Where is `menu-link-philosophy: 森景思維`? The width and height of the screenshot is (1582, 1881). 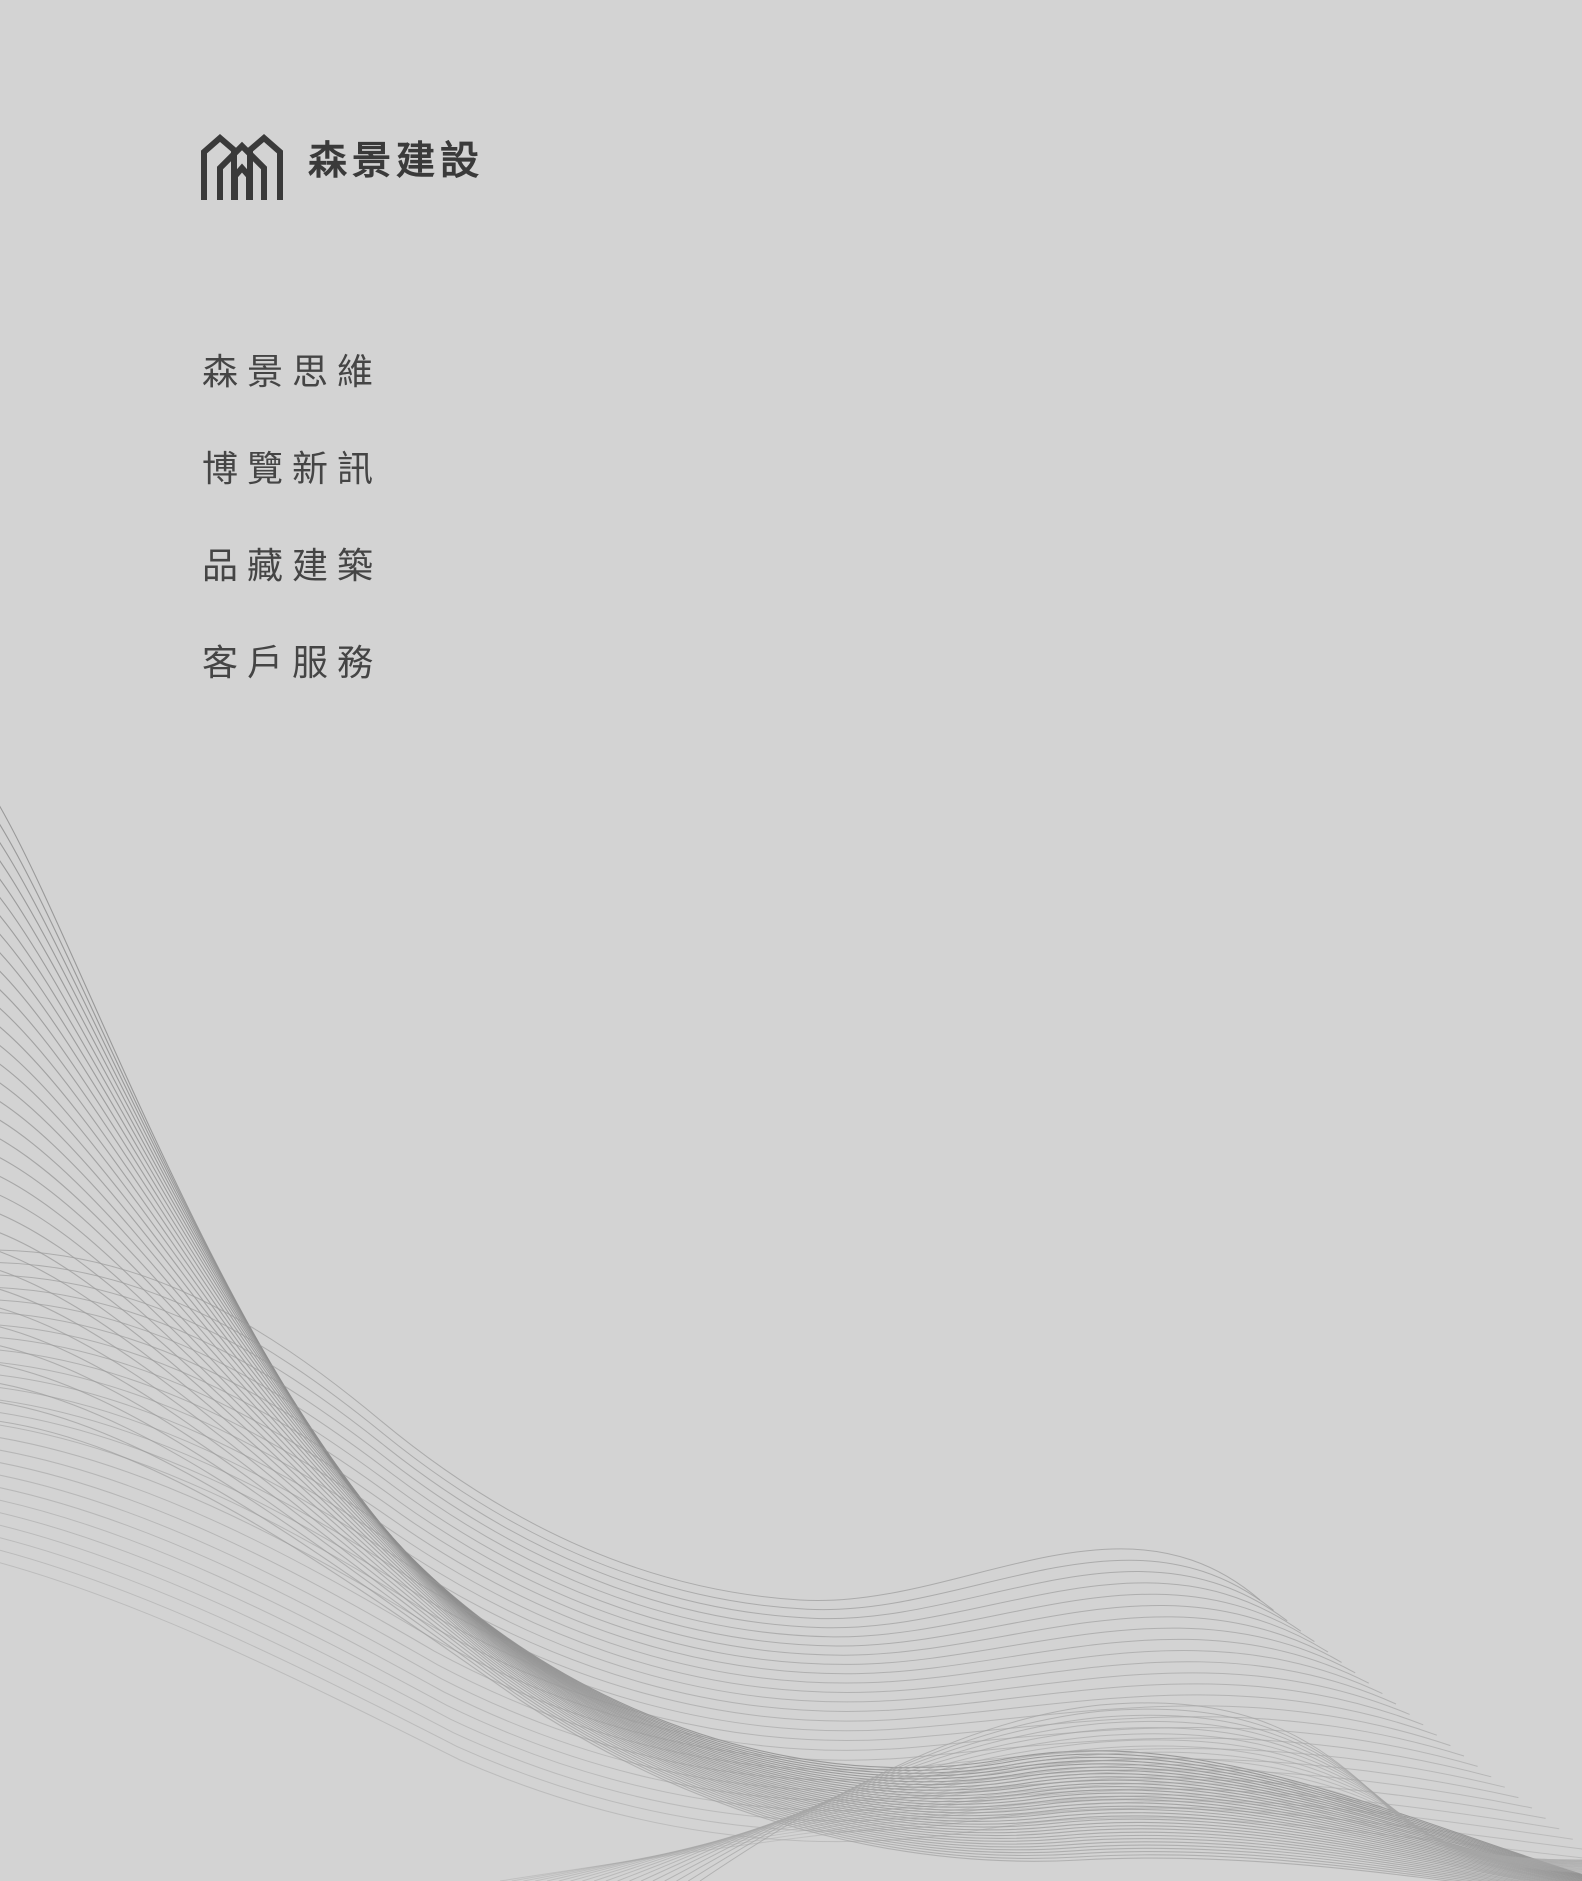
menu-link-philosophy: 森景思維 is located at coordinates (292, 372).